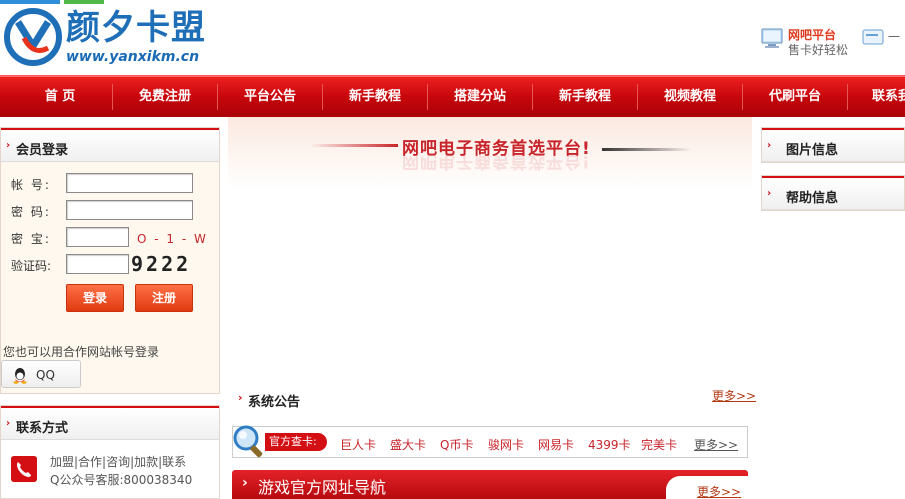 This screenshot has width=905, height=499. Describe the element at coordinates (506, 444) in the screenshot. I see `card-link: 骏网卡` at that location.